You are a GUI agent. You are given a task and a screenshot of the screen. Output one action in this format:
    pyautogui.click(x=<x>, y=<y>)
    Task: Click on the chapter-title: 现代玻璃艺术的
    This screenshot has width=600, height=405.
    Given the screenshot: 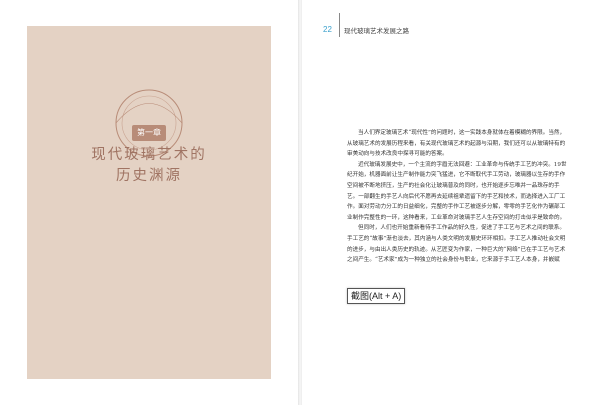 What is the action you would take?
    pyautogui.click(x=149, y=155)
    